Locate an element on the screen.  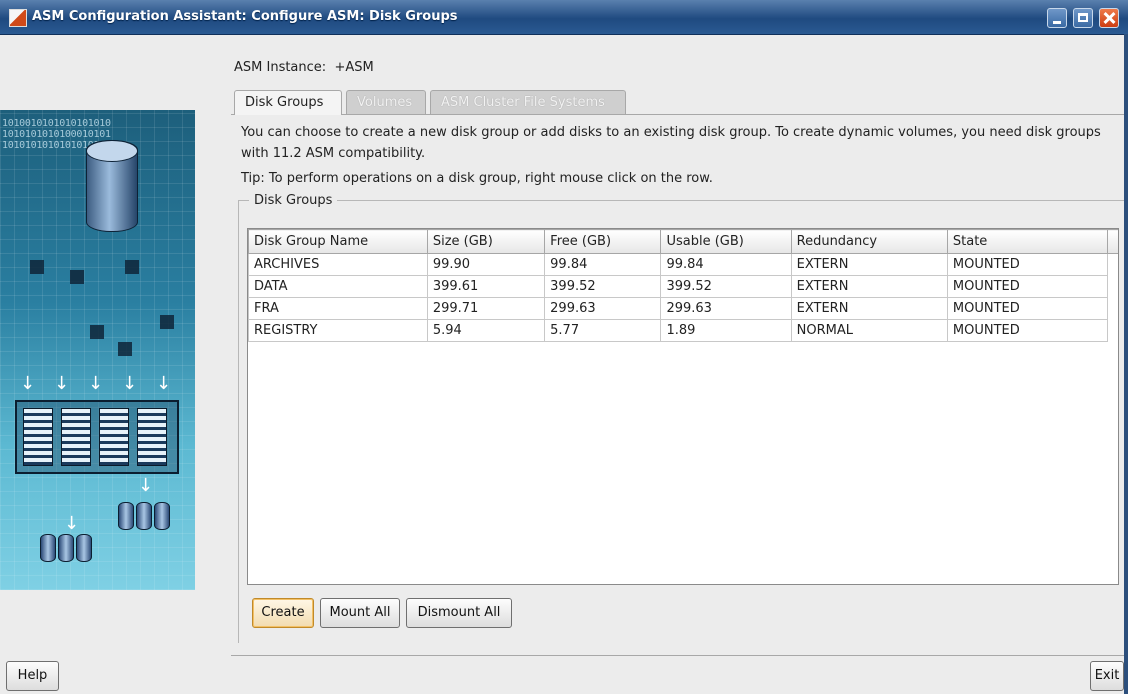
tab-asm-cluster-file-systems: ASM Cluster File Systems is located at coordinates (528, 102).